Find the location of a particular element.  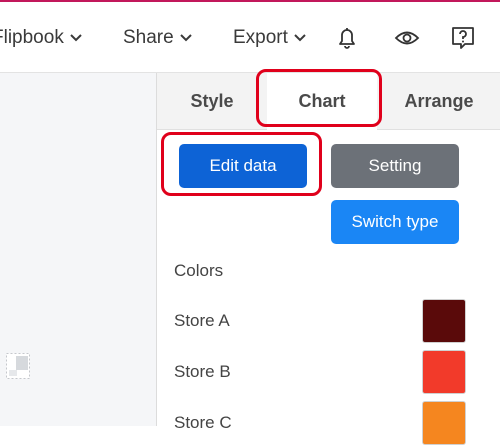

switch-type-button: Switch type is located at coordinates (395, 222).